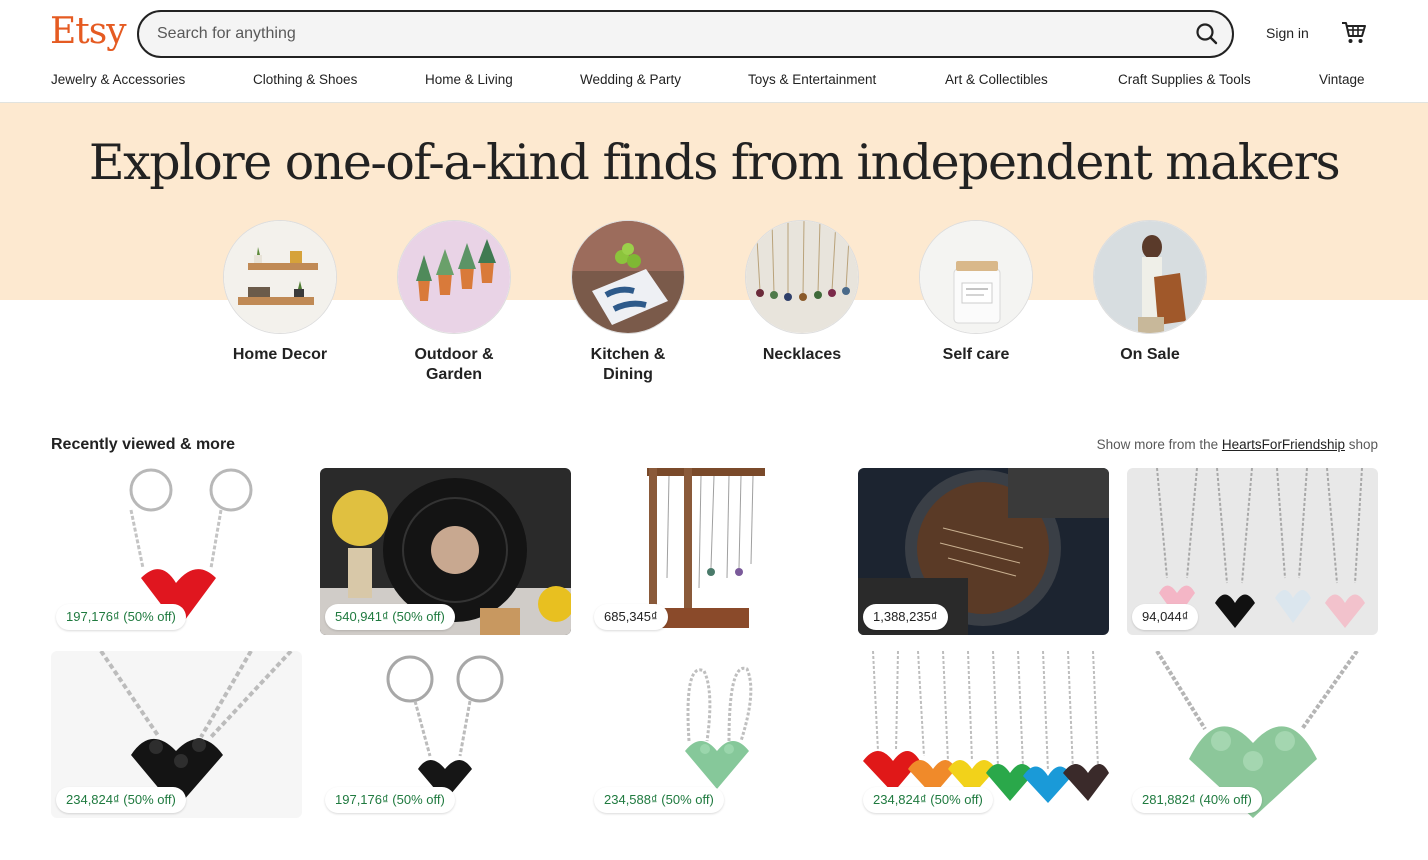 This screenshot has width=1428, height=860. Describe the element at coordinates (996, 79) in the screenshot. I see `nav-art-collectibles: Art & Collectibles` at that location.